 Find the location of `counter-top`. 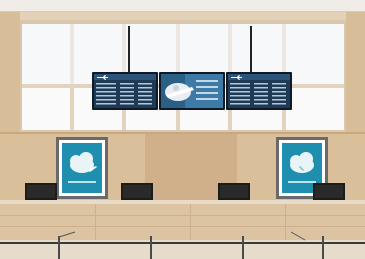

counter-top is located at coordinates (182, 202).